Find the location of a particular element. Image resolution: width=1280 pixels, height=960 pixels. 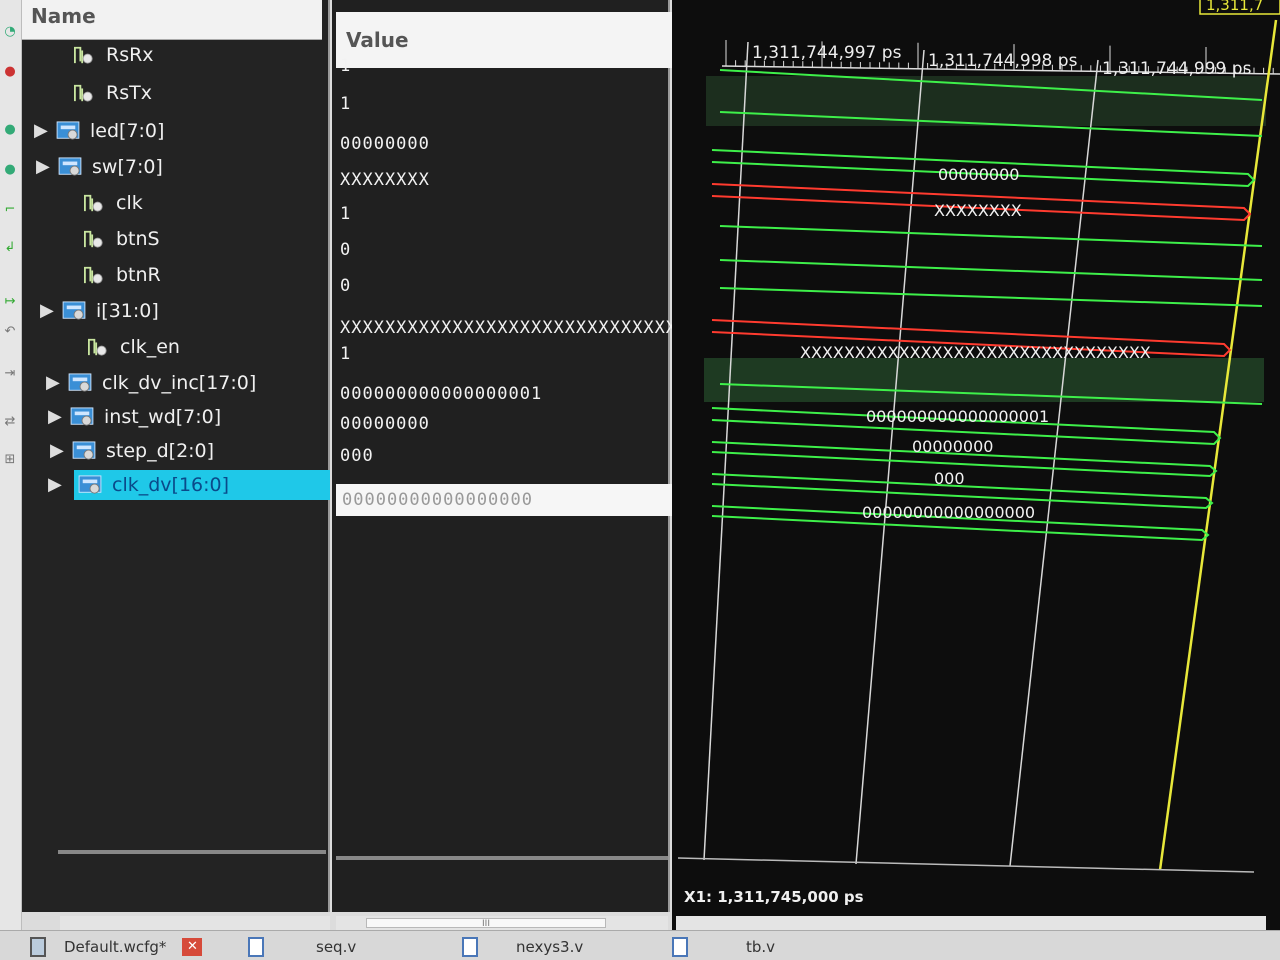

time-ruler-label: 1,311,744,998 ps is located at coordinates (1003, 61).